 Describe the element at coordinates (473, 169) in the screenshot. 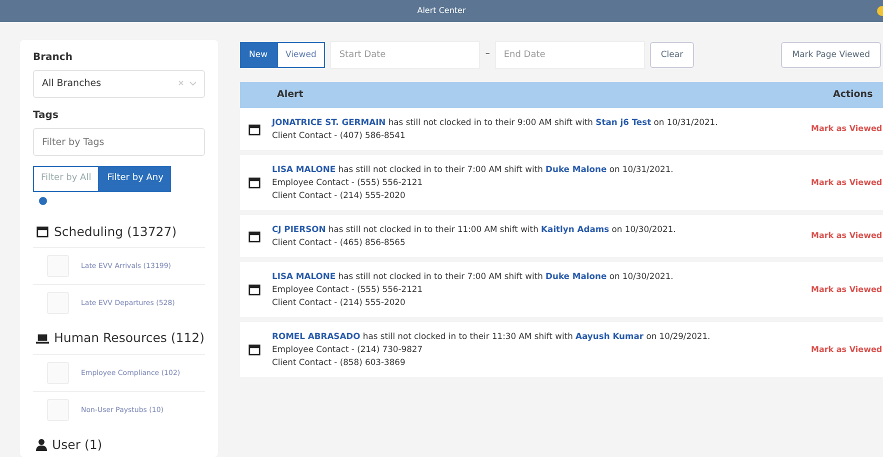

I see `alert-message: LISA MALONE has still not clocked in to their 7:00 AM shift with Duke Malone on 10/31/2021.` at that location.